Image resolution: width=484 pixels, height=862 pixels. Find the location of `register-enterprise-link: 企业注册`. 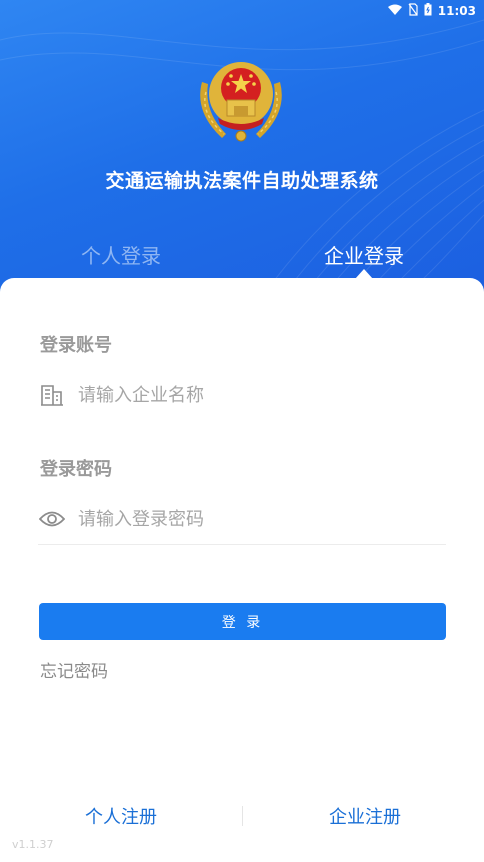

register-enterprise-link: 企业注册 is located at coordinates (365, 816).